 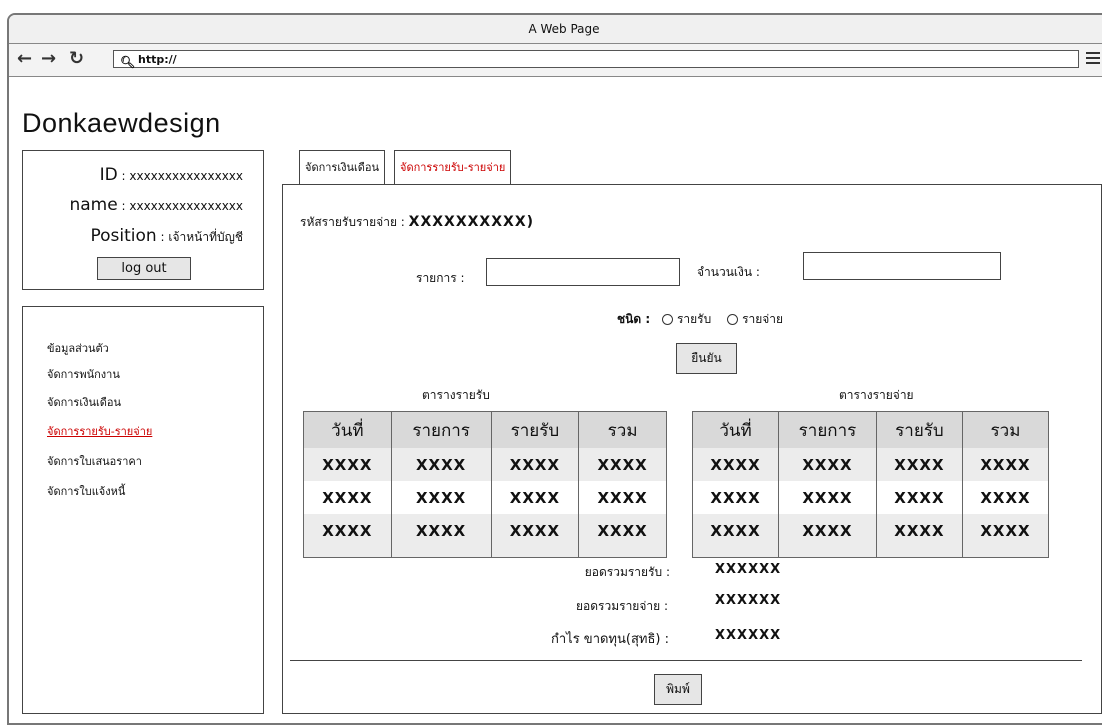 What do you see at coordinates (144, 268) in the screenshot?
I see `logout-button: log out` at bounding box center [144, 268].